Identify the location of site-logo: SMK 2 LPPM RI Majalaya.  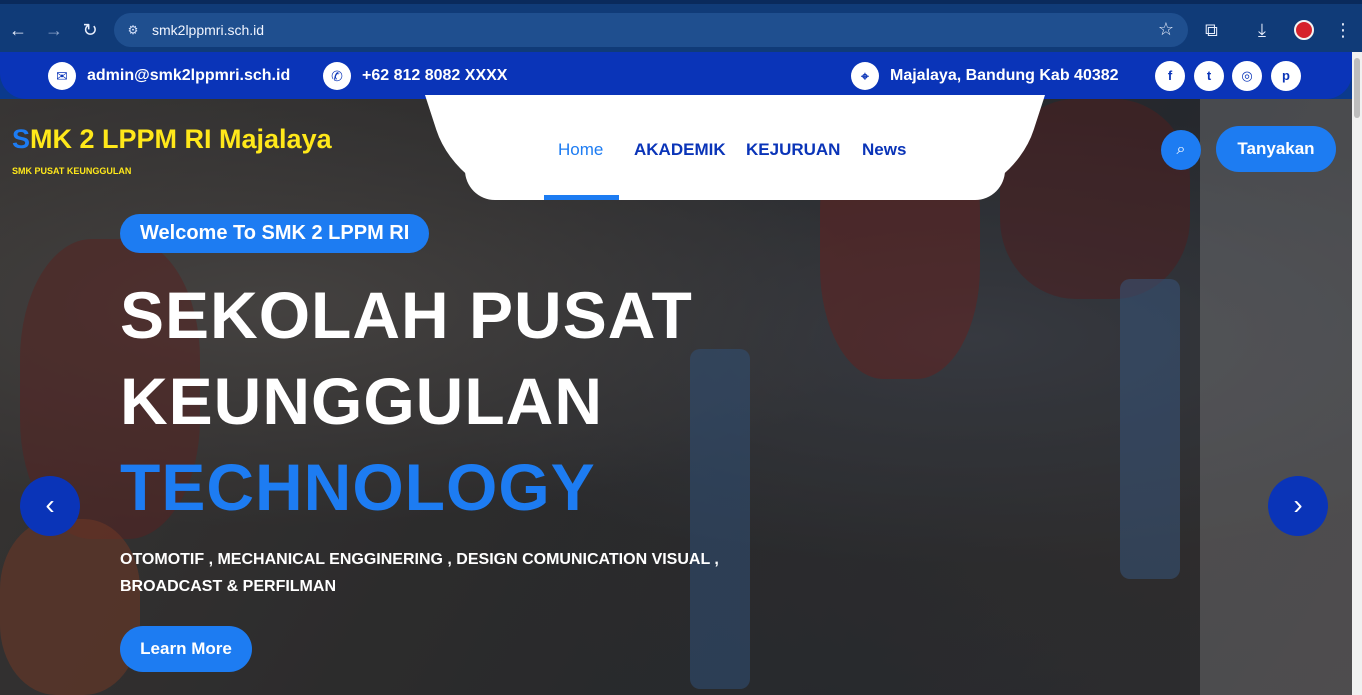
(172, 139).